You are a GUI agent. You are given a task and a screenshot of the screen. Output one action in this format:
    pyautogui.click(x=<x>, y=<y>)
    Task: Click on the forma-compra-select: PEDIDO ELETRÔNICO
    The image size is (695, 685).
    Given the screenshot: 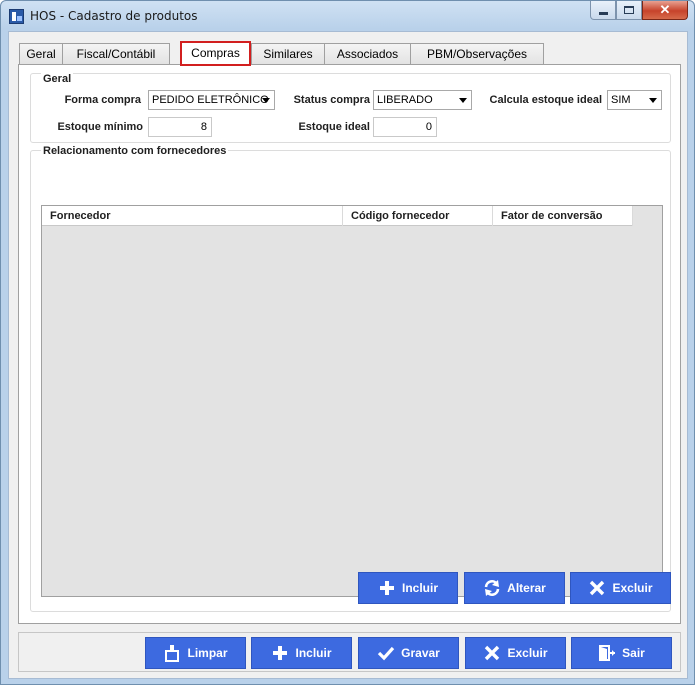 What is the action you would take?
    pyautogui.click(x=211, y=100)
    